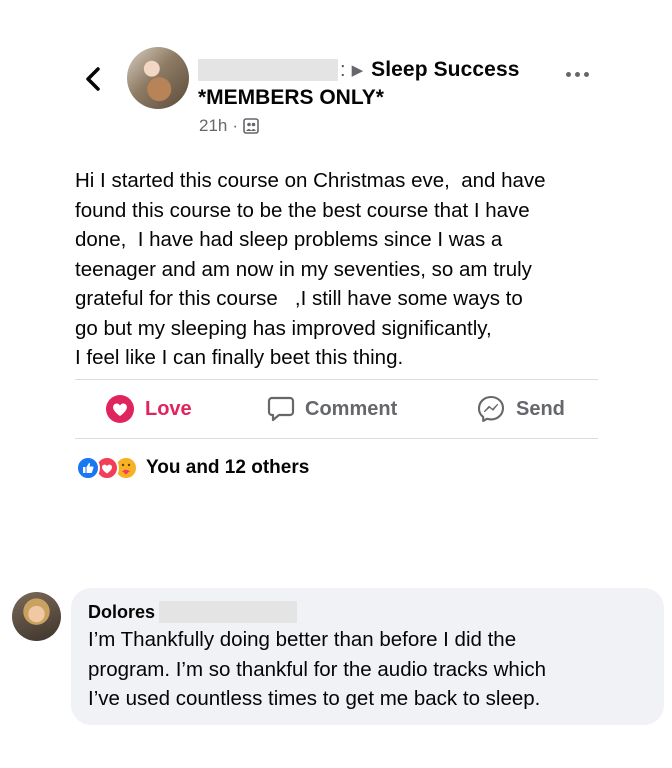 Image resolution: width=672 pixels, height=768 pixels. Describe the element at coordinates (351, 408) in the screenshot. I see `comment-label: Comment` at that location.